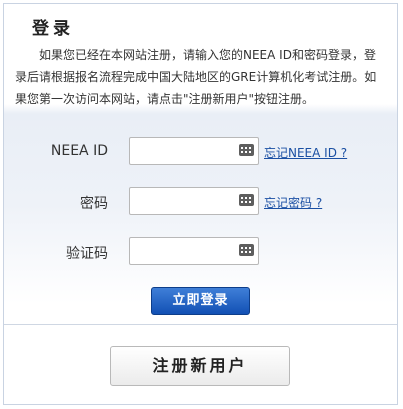  Describe the element at coordinates (186, 151) in the screenshot. I see `neea-id-input` at that location.